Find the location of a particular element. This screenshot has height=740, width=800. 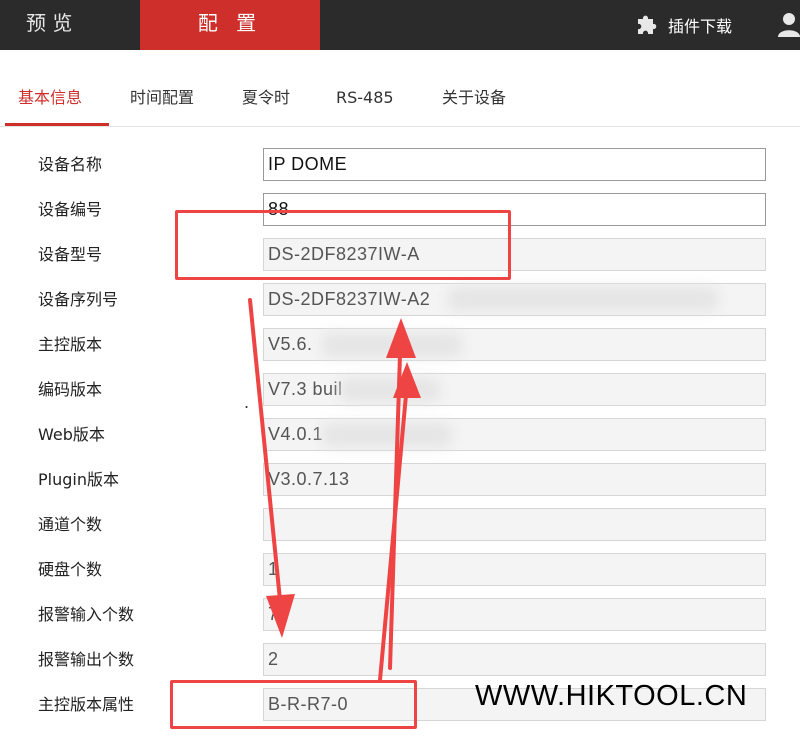

annotation-arrows is located at coordinates (334, 490).